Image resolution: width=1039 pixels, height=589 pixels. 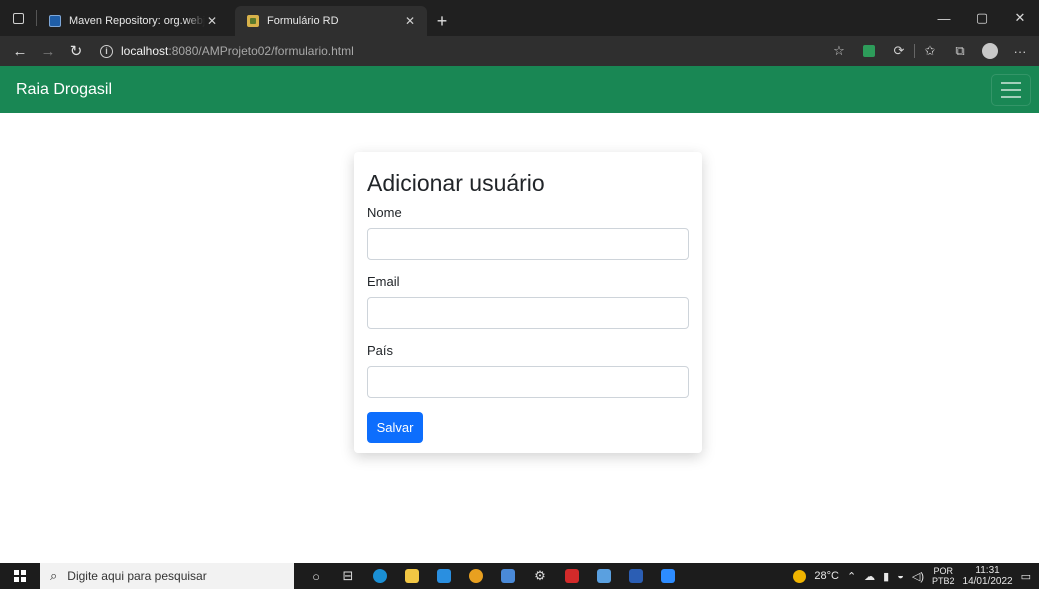 What do you see at coordinates (869, 51) in the screenshot?
I see `extension-icon` at bounding box center [869, 51].